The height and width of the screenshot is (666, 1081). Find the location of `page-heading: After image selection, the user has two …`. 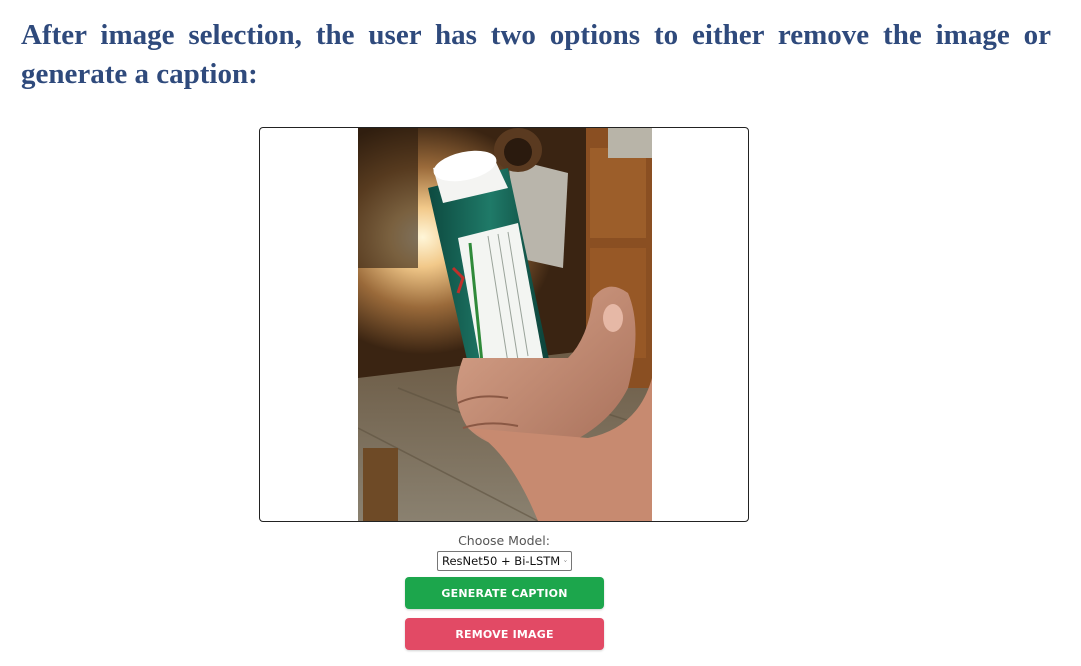

page-heading: After image selection, the user has two … is located at coordinates (536, 54).